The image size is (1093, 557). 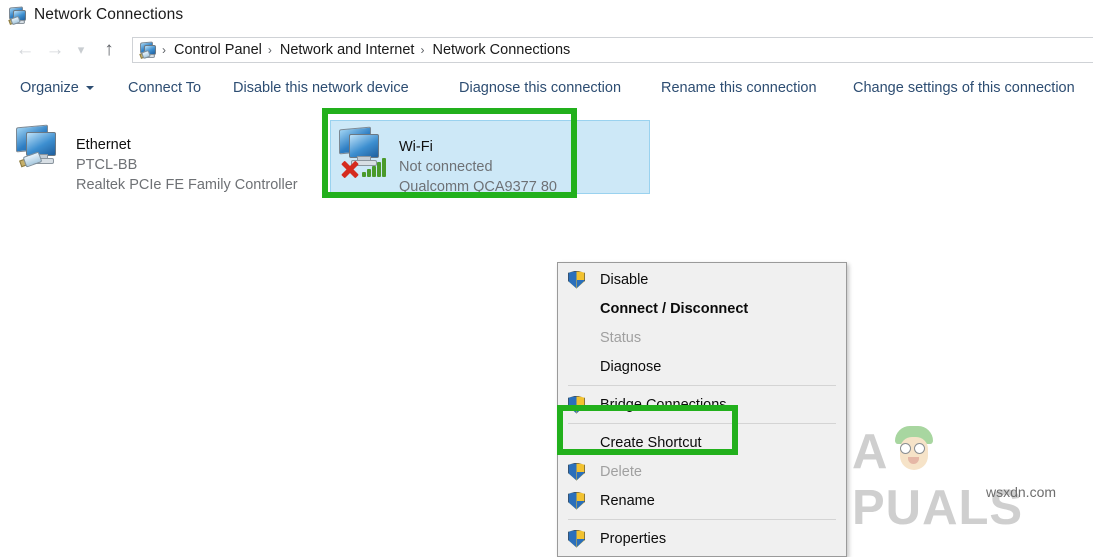 What do you see at coordinates (702, 279) in the screenshot?
I see `menu-item-disable: Disable` at bounding box center [702, 279].